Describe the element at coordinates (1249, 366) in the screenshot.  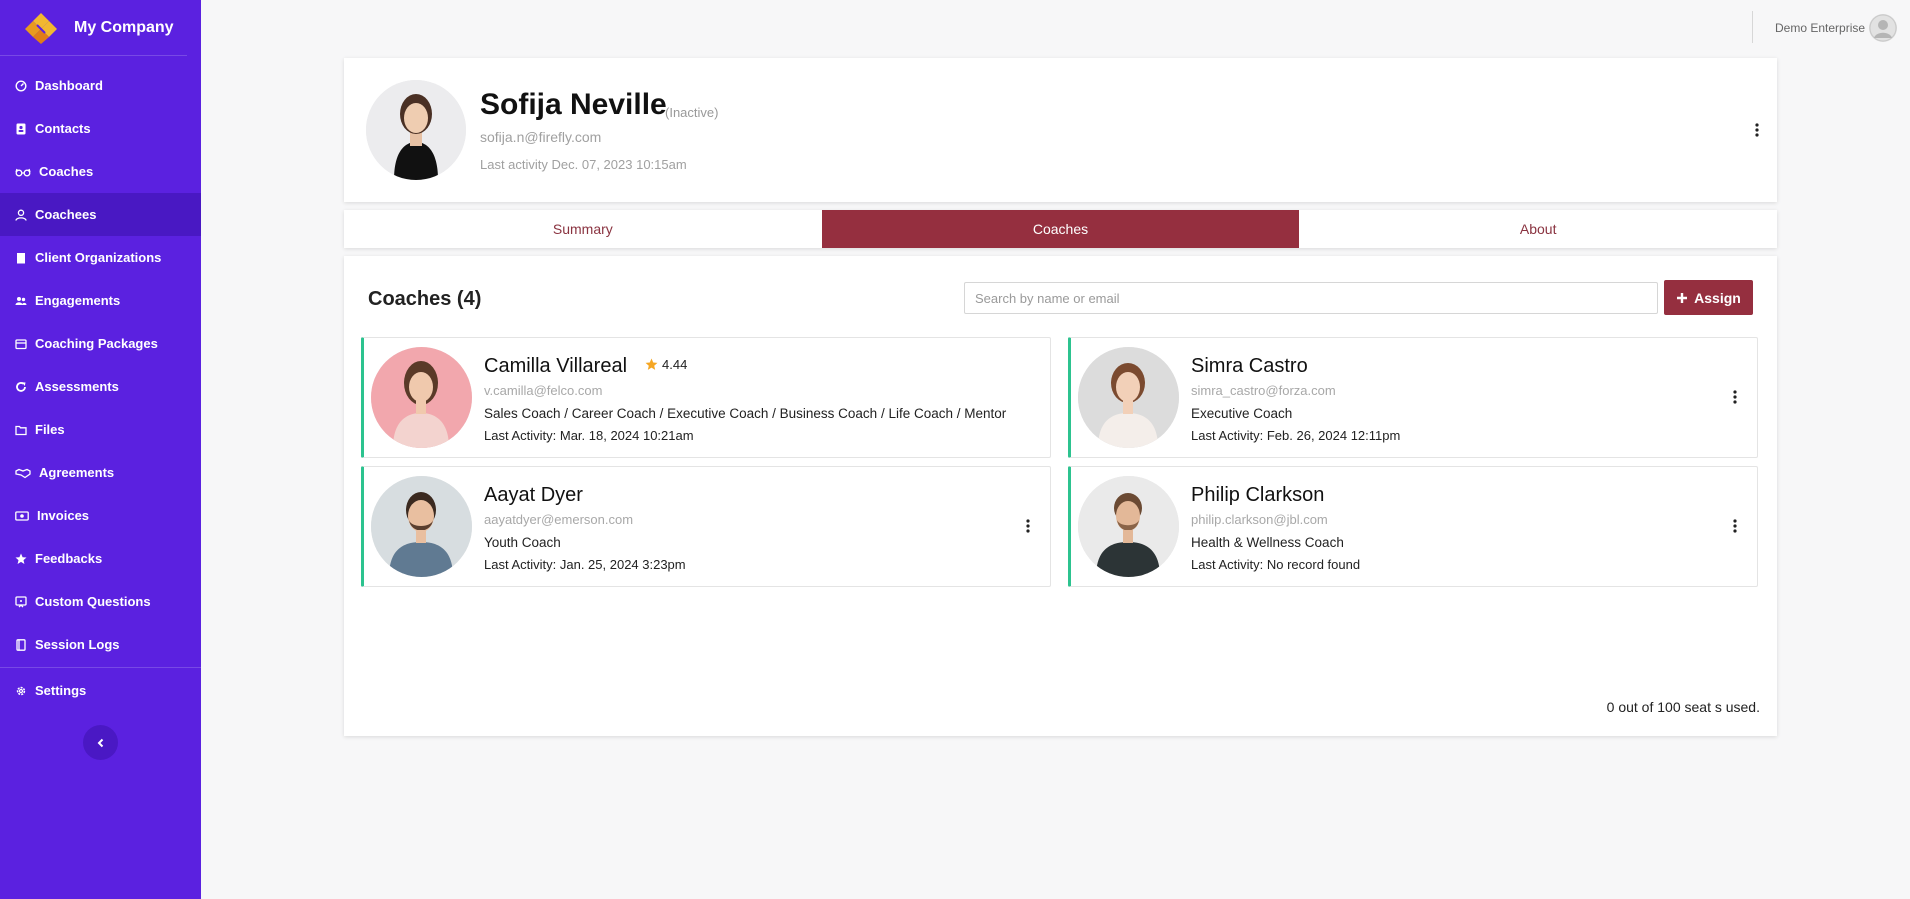
I see `coach-name: Simra Castro` at that location.